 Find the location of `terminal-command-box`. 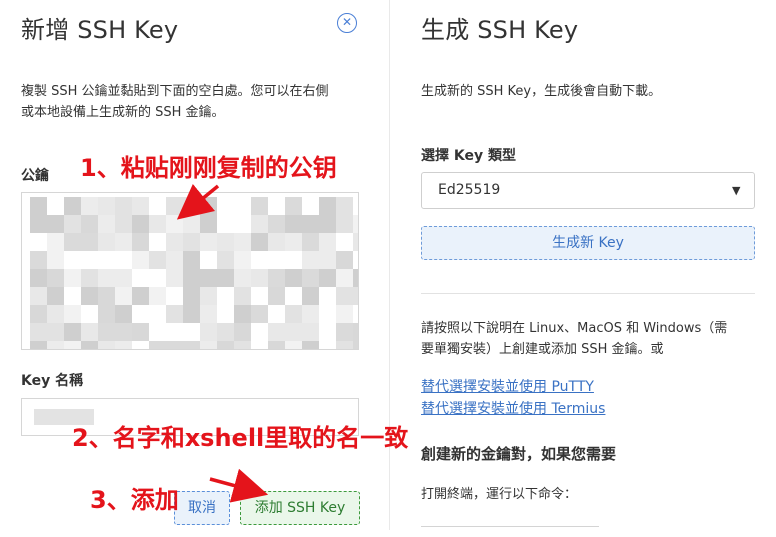

terminal-command-box is located at coordinates (510, 531).